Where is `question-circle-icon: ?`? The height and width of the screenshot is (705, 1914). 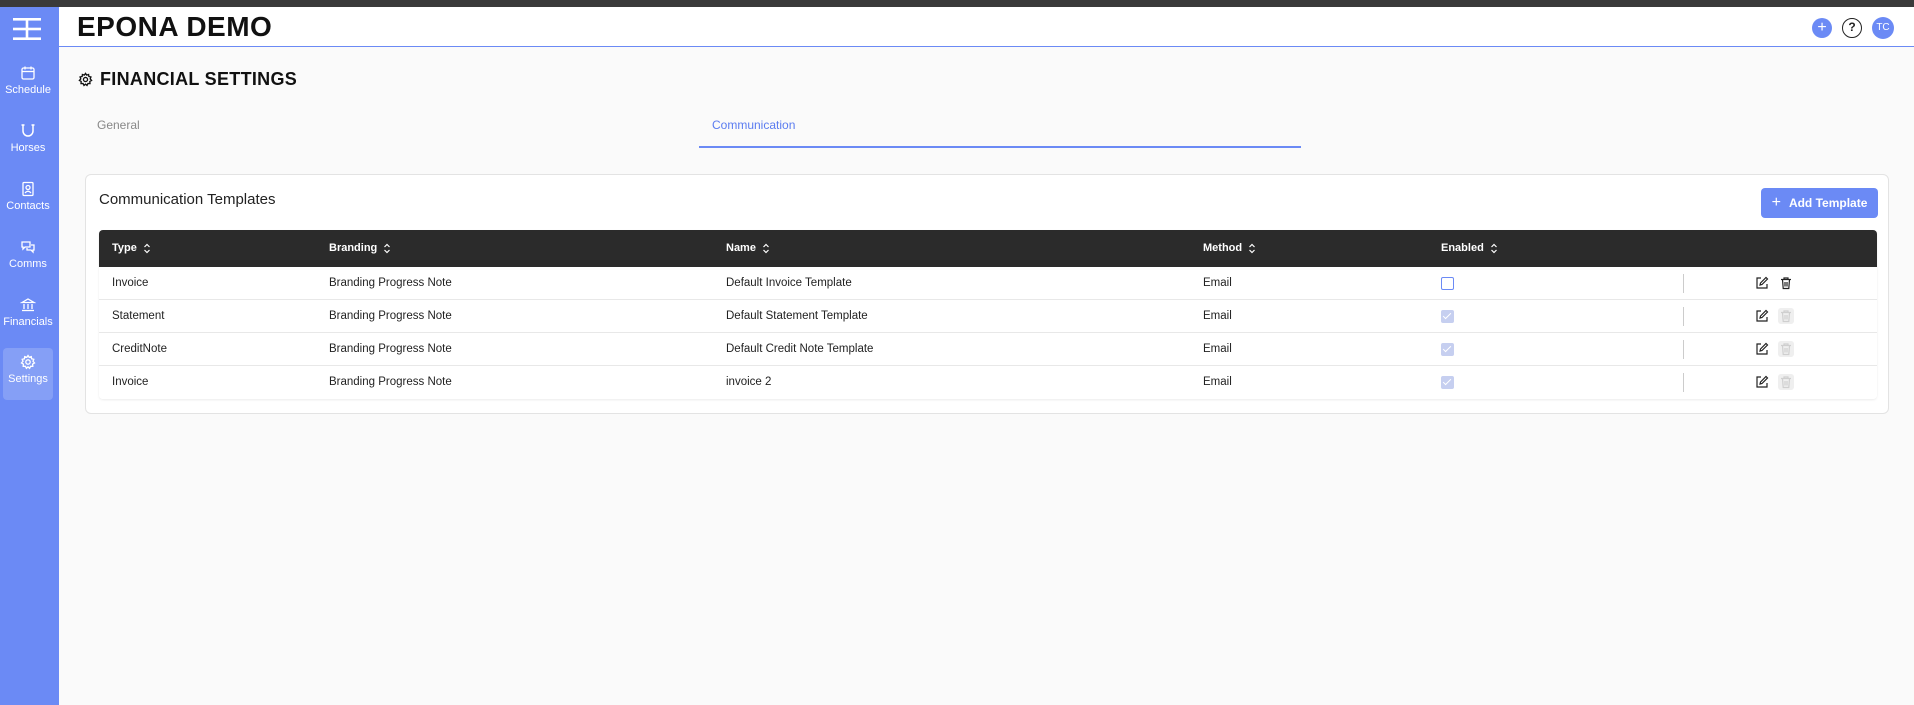
question-circle-icon: ? is located at coordinates (1852, 27).